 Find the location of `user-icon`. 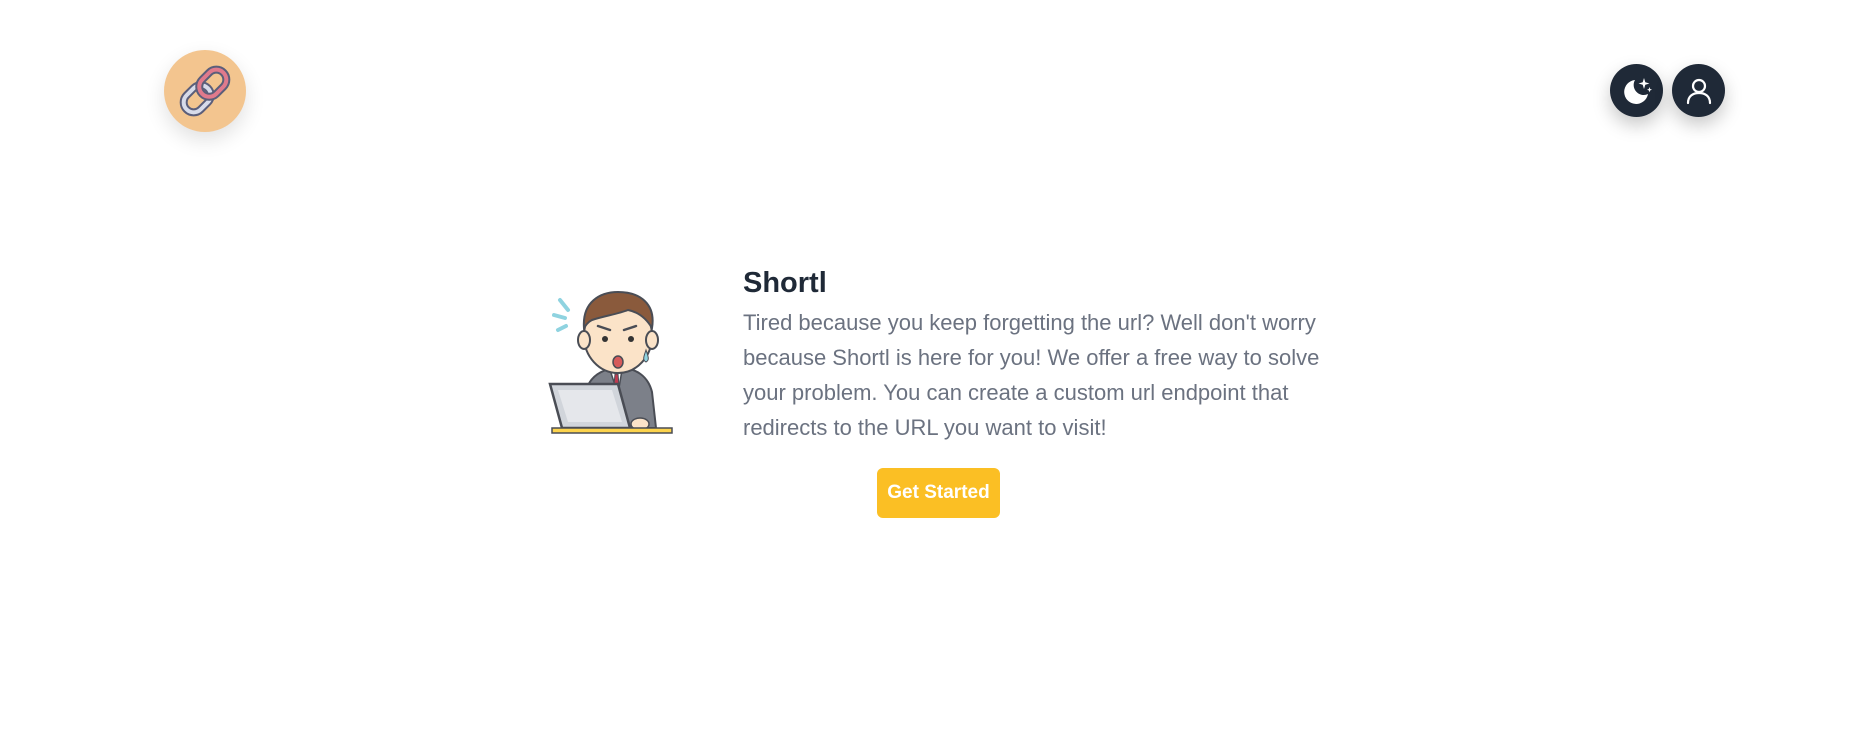

user-icon is located at coordinates (1698, 91).